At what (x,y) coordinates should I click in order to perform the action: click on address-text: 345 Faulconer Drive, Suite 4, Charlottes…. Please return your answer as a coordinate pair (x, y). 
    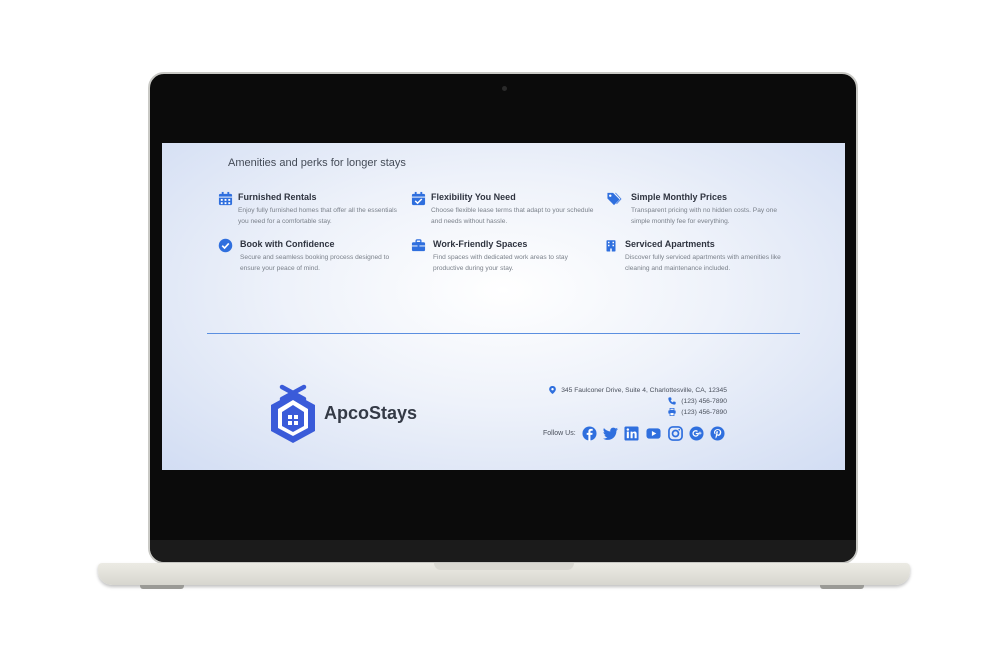
    Looking at the image, I should click on (644, 390).